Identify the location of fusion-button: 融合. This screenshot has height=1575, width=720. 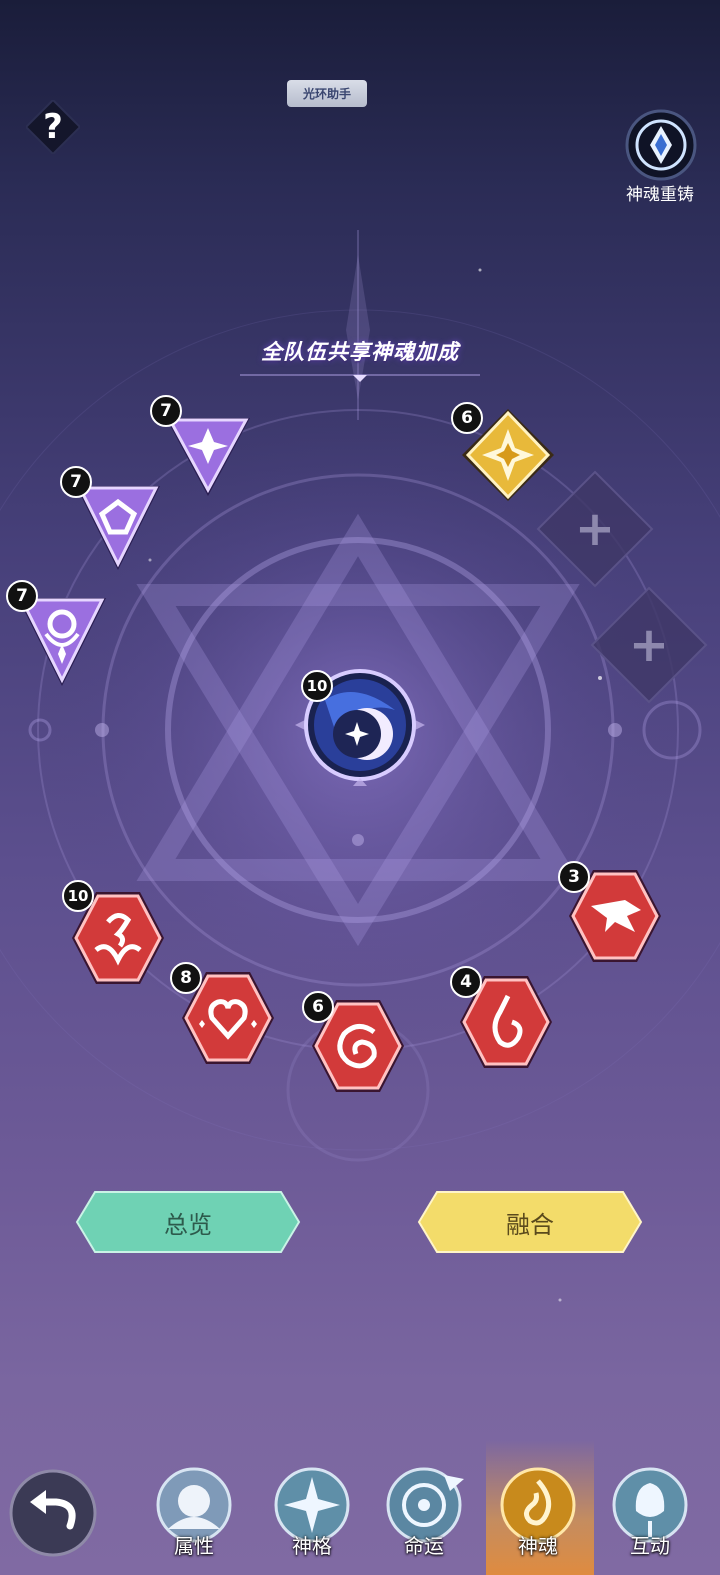
(530, 1222).